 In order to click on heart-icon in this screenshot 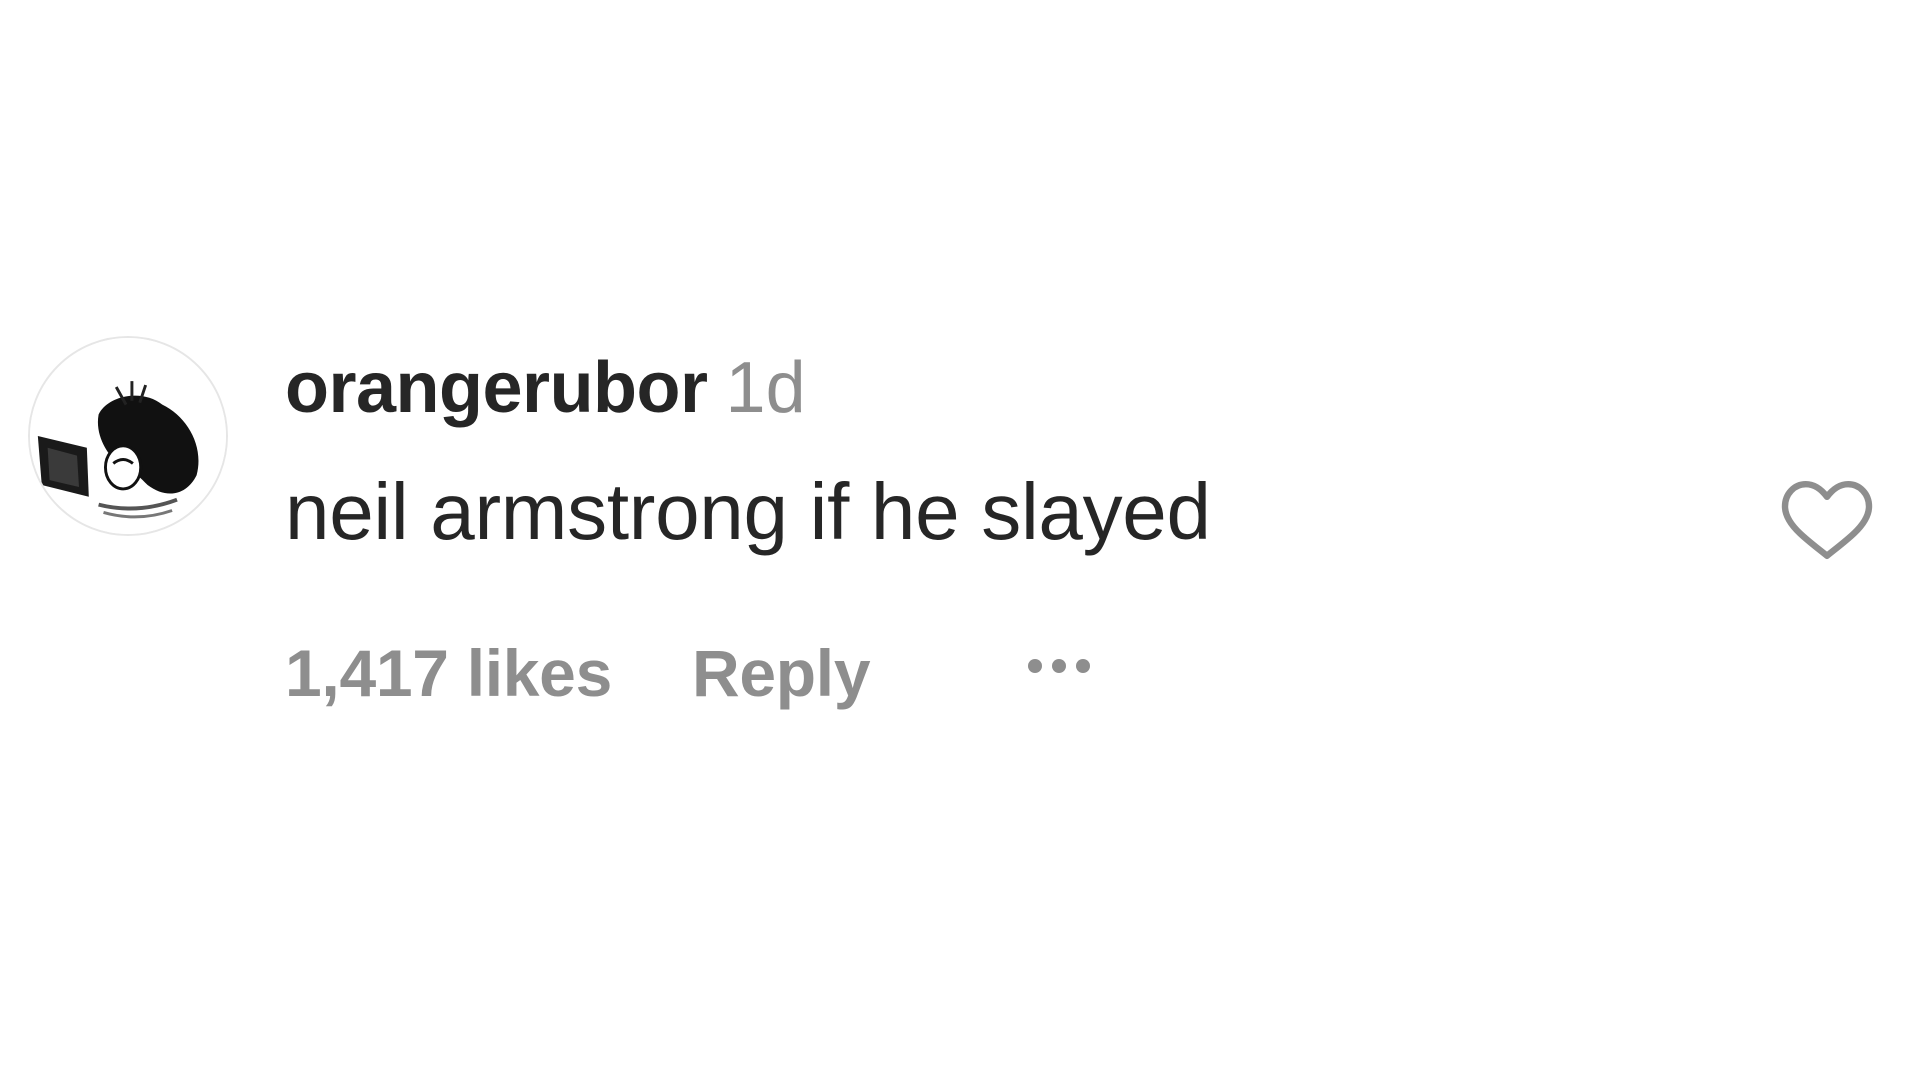, I will do `click(1827, 520)`.